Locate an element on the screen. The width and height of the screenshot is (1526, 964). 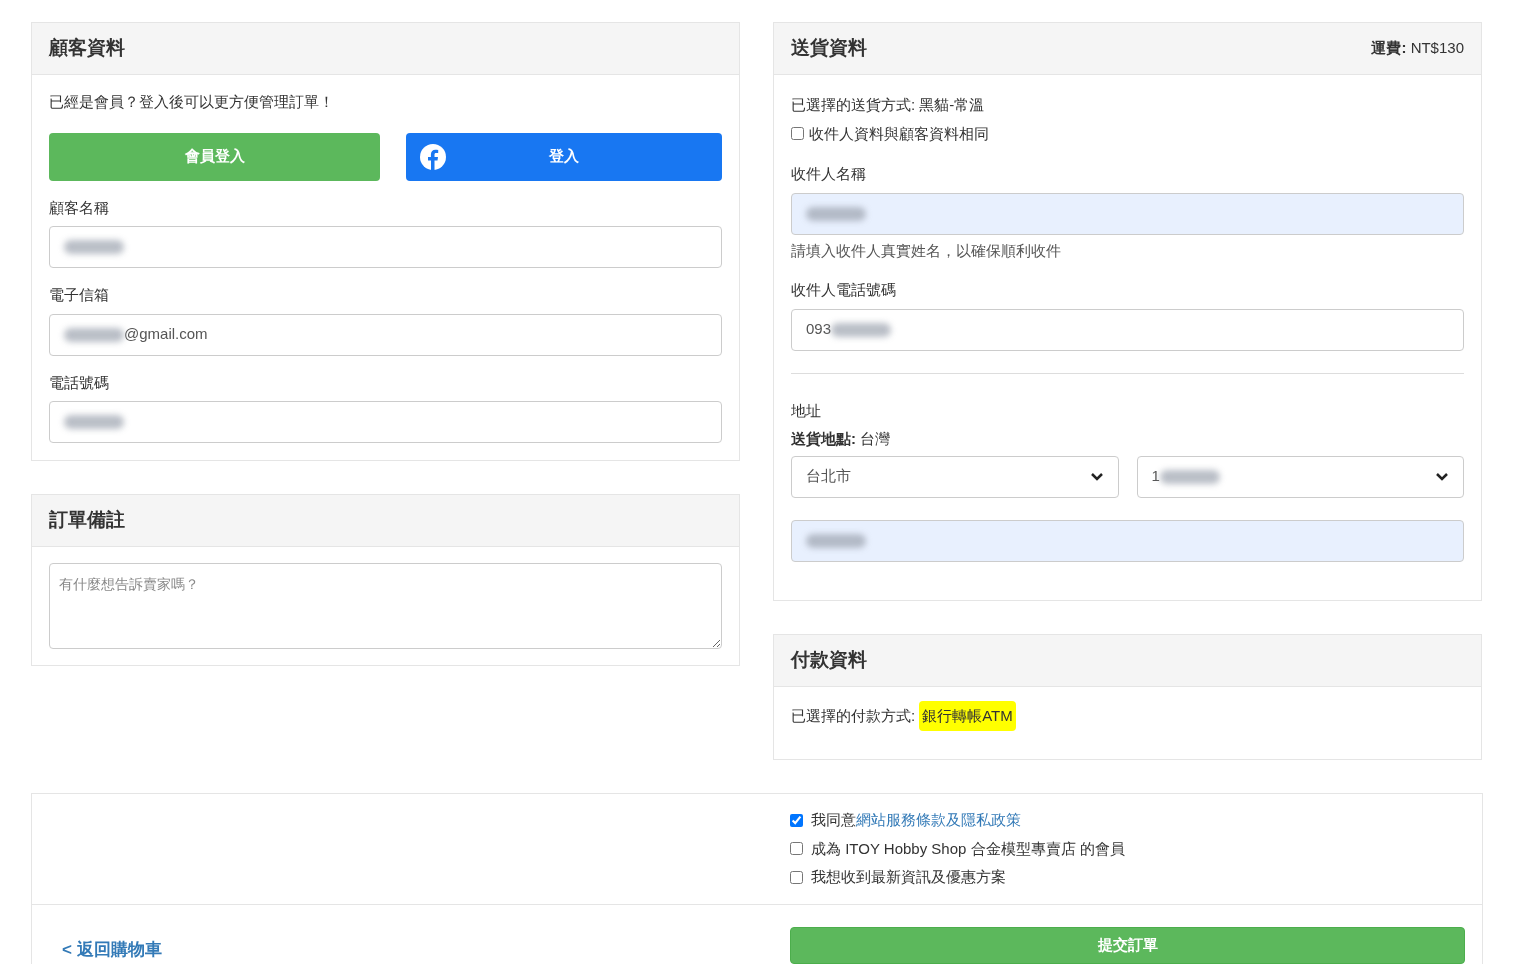
field-value: 093 is located at coordinates (819, 329).